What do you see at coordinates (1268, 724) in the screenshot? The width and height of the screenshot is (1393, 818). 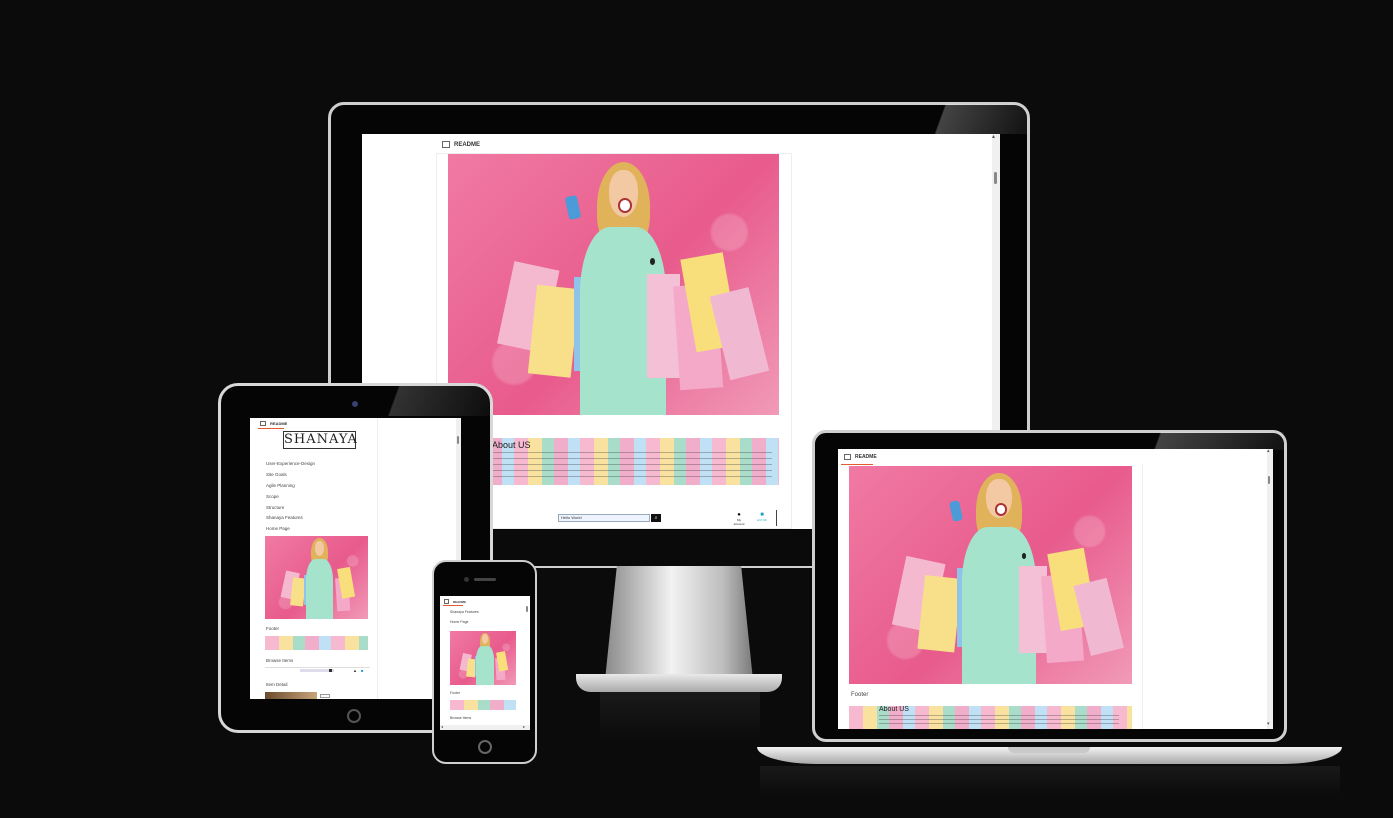 I see `scroll-down-icon: ▾` at bounding box center [1268, 724].